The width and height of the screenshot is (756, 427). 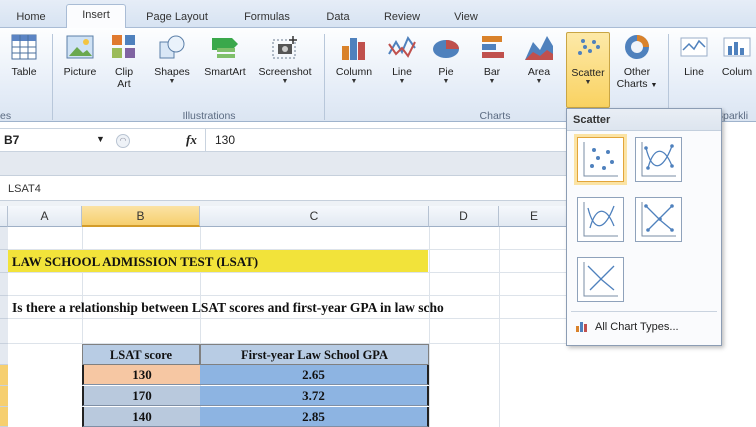 I want to click on doughnut-chart-icon, so click(x=637, y=47).